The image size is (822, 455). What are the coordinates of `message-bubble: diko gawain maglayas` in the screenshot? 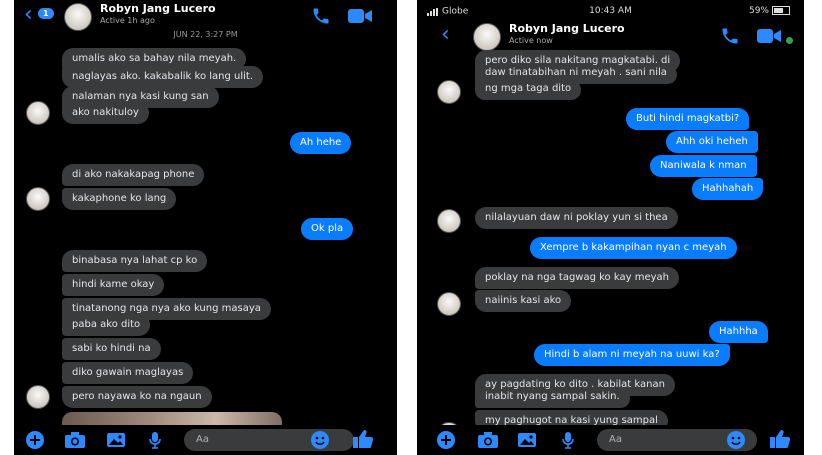 It's located at (128, 373).